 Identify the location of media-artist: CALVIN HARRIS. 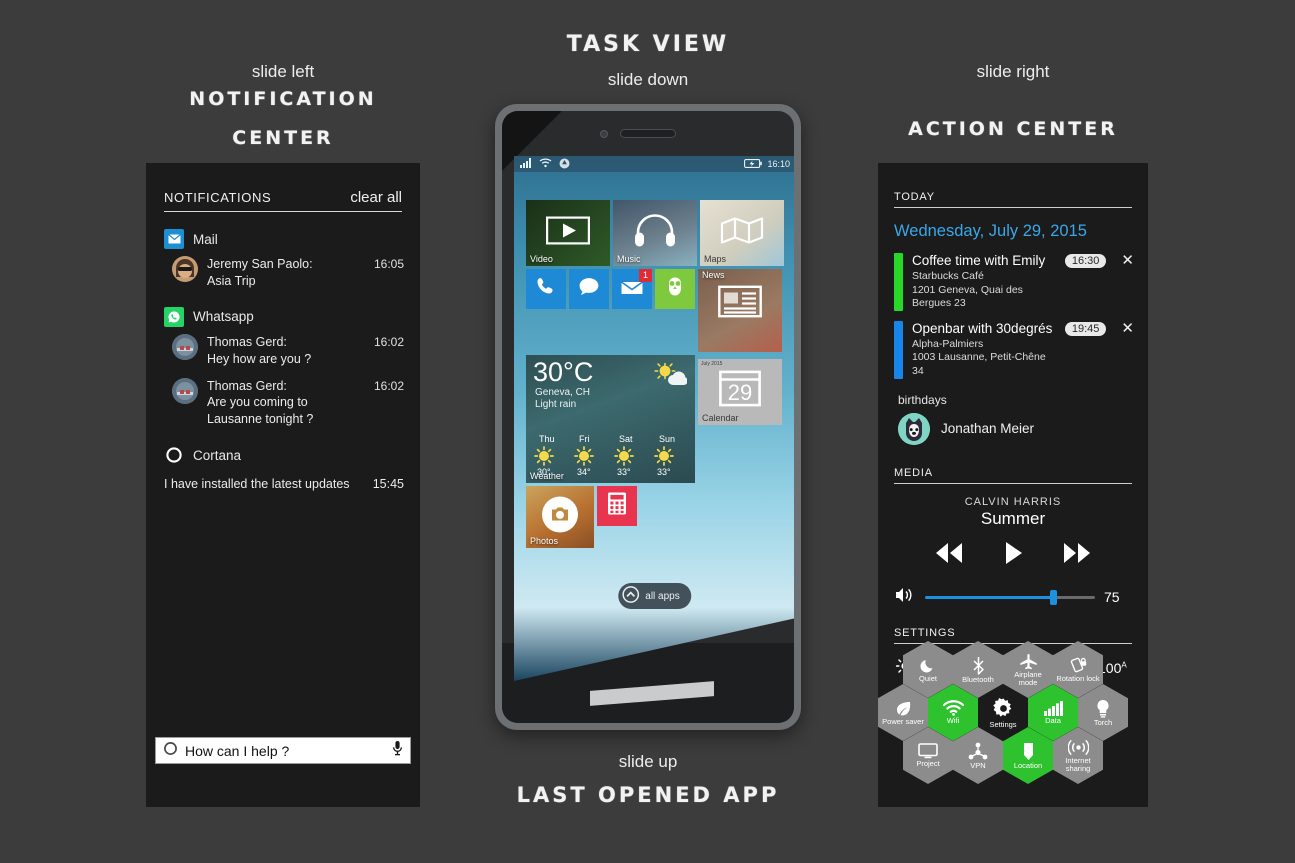
(1013, 501).